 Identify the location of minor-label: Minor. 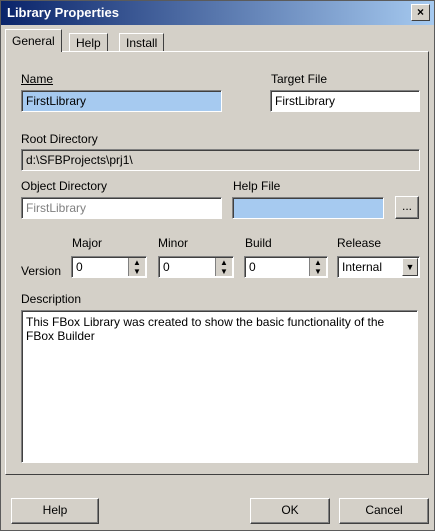
(173, 243).